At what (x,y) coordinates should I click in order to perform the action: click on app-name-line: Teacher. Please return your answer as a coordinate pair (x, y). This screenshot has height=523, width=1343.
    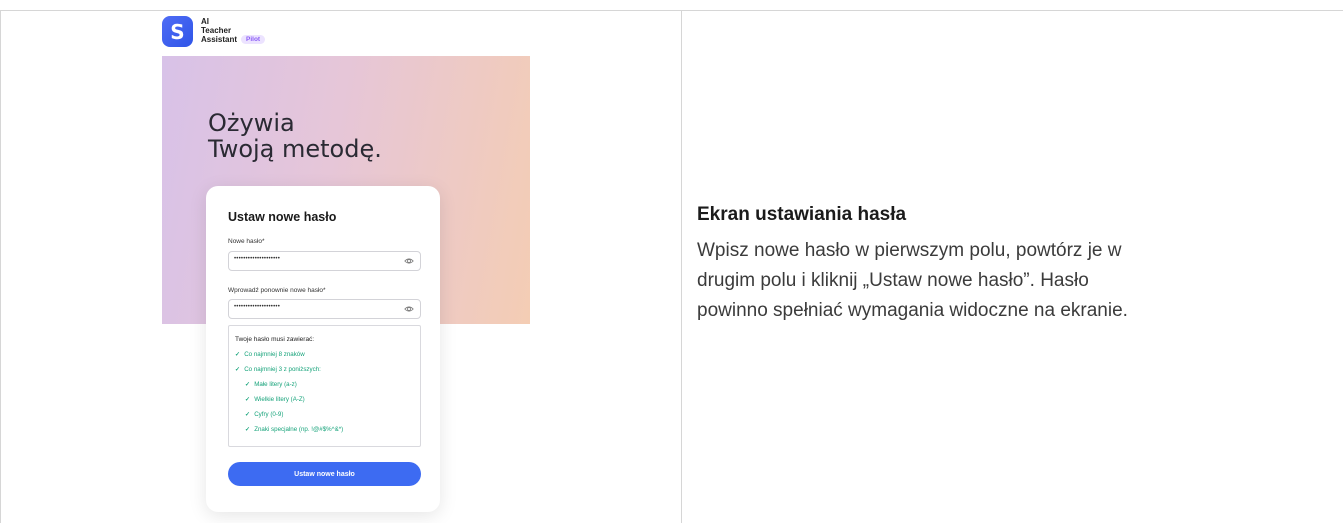
    Looking at the image, I should click on (216, 30).